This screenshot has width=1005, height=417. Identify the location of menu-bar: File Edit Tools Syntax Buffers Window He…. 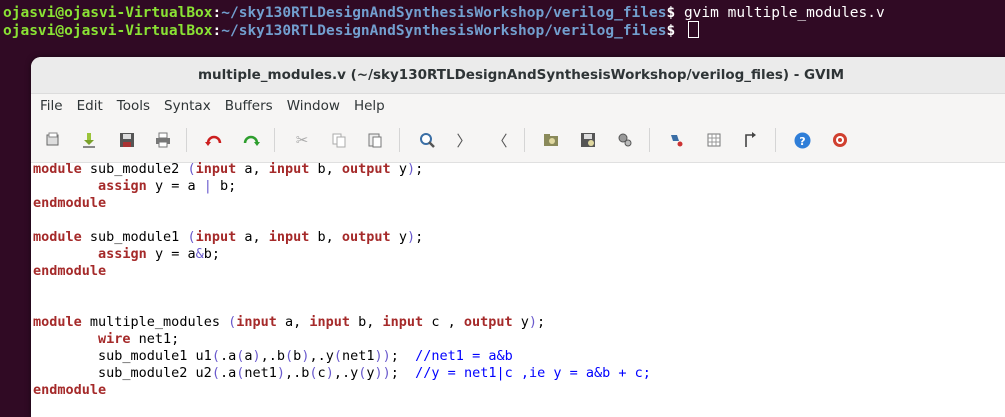
(518, 106).